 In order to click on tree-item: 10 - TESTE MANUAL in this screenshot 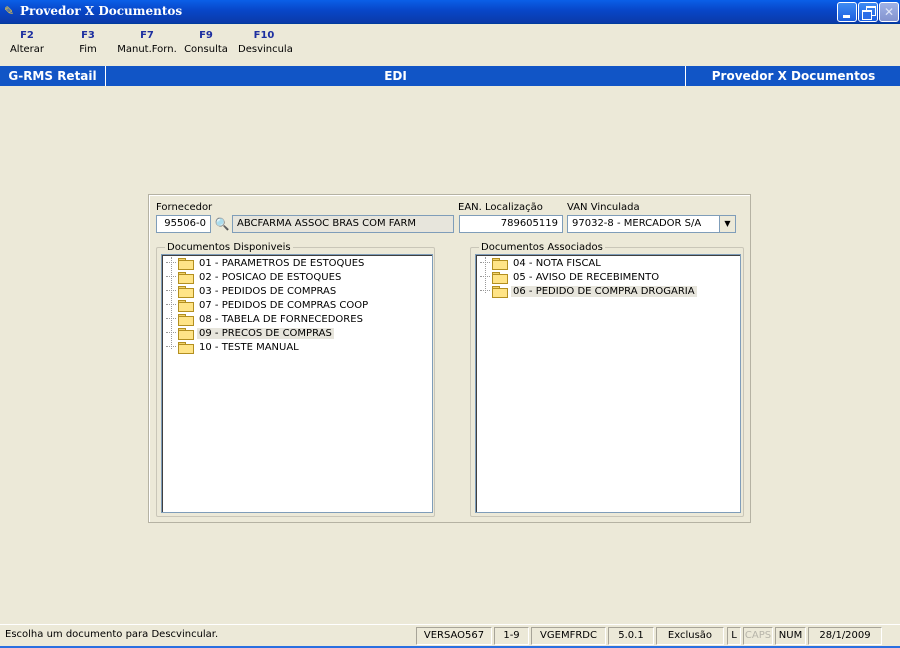, I will do `click(233, 347)`.